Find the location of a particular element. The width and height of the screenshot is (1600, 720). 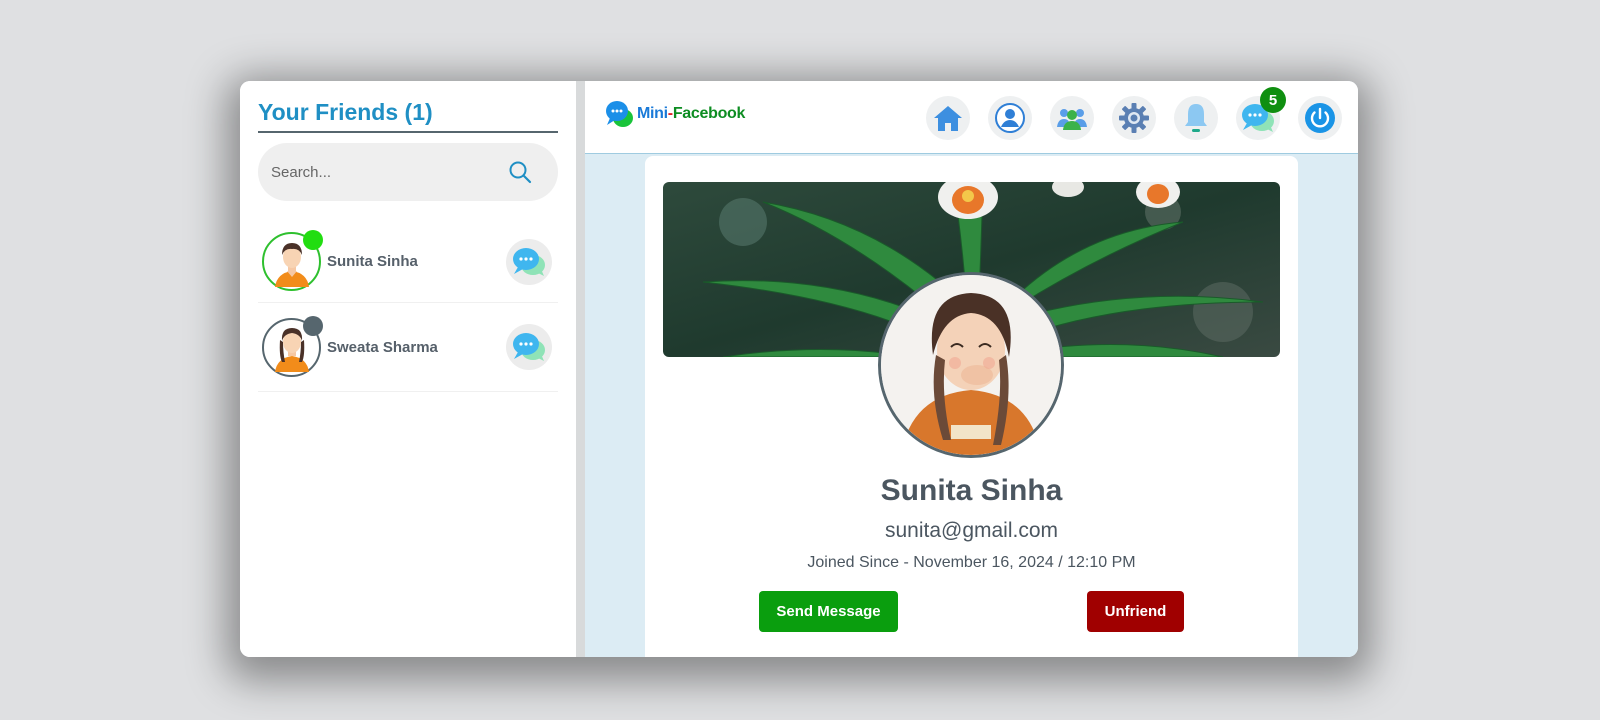

top-navbar: Mini-Facebook 5 is located at coordinates (971, 117).